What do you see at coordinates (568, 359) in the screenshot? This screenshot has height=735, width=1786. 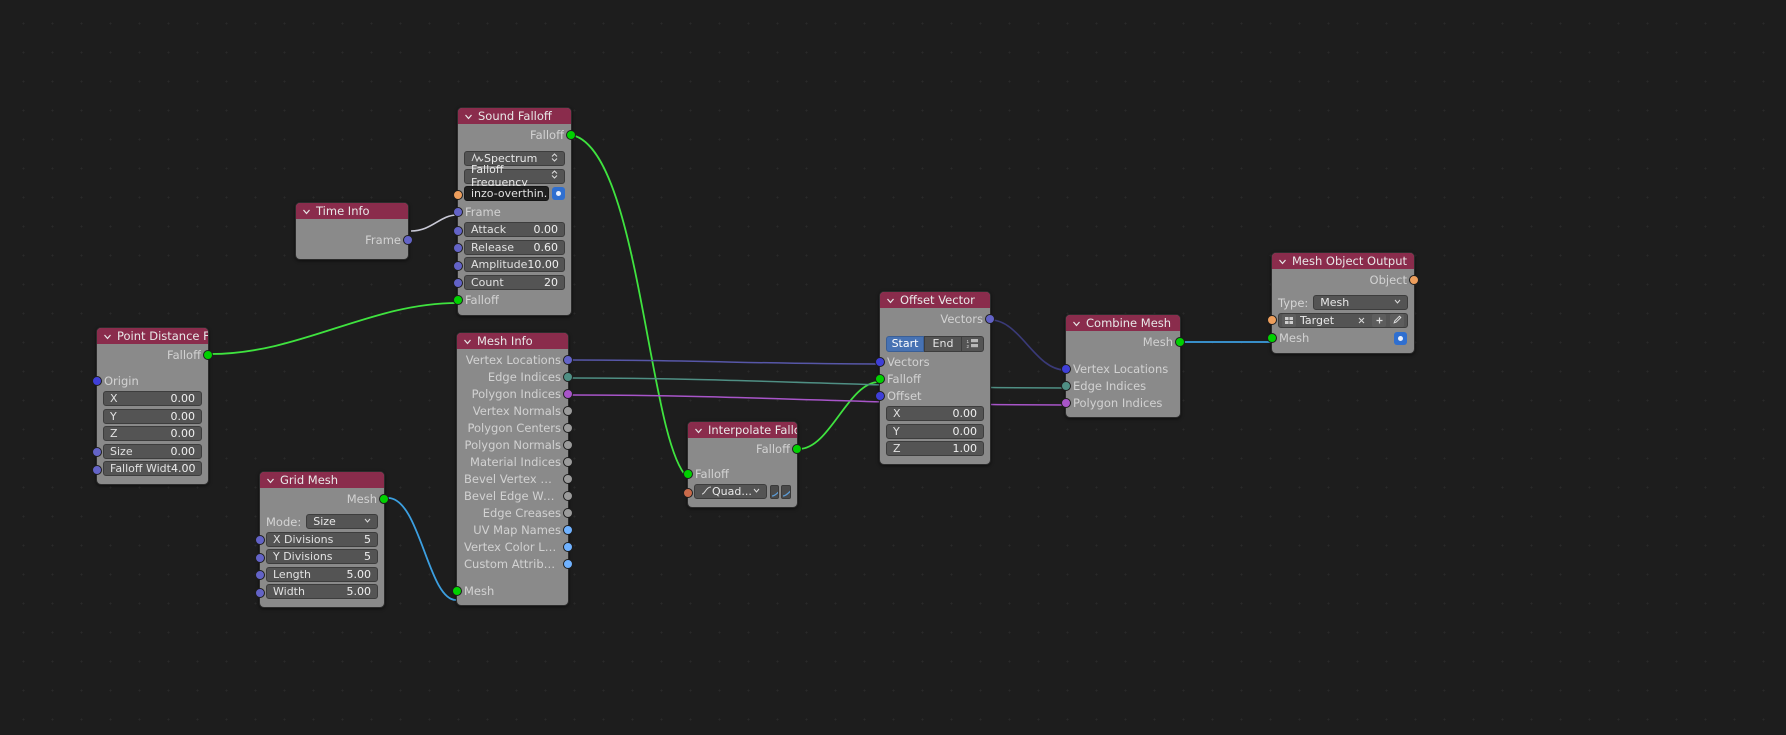 I see `socket-vertex-locations-out` at bounding box center [568, 359].